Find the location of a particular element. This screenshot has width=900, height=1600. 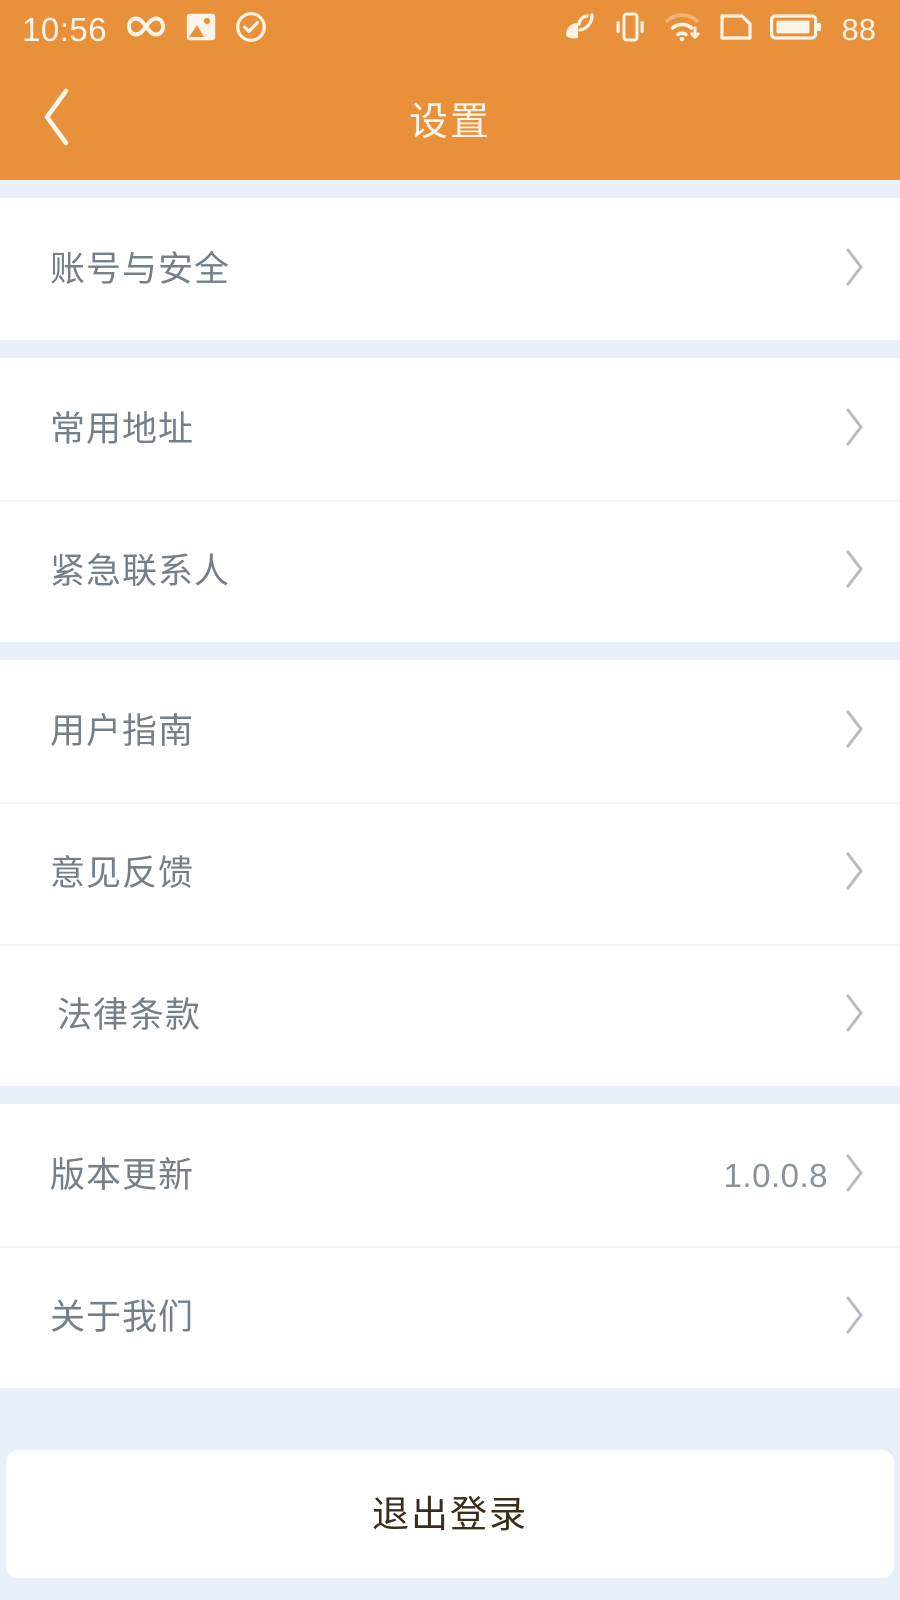

page-title: 设置 is located at coordinates (449, 122).